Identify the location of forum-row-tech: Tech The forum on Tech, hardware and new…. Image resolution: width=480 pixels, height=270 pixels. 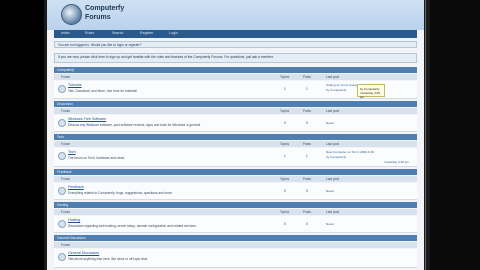
(235, 157).